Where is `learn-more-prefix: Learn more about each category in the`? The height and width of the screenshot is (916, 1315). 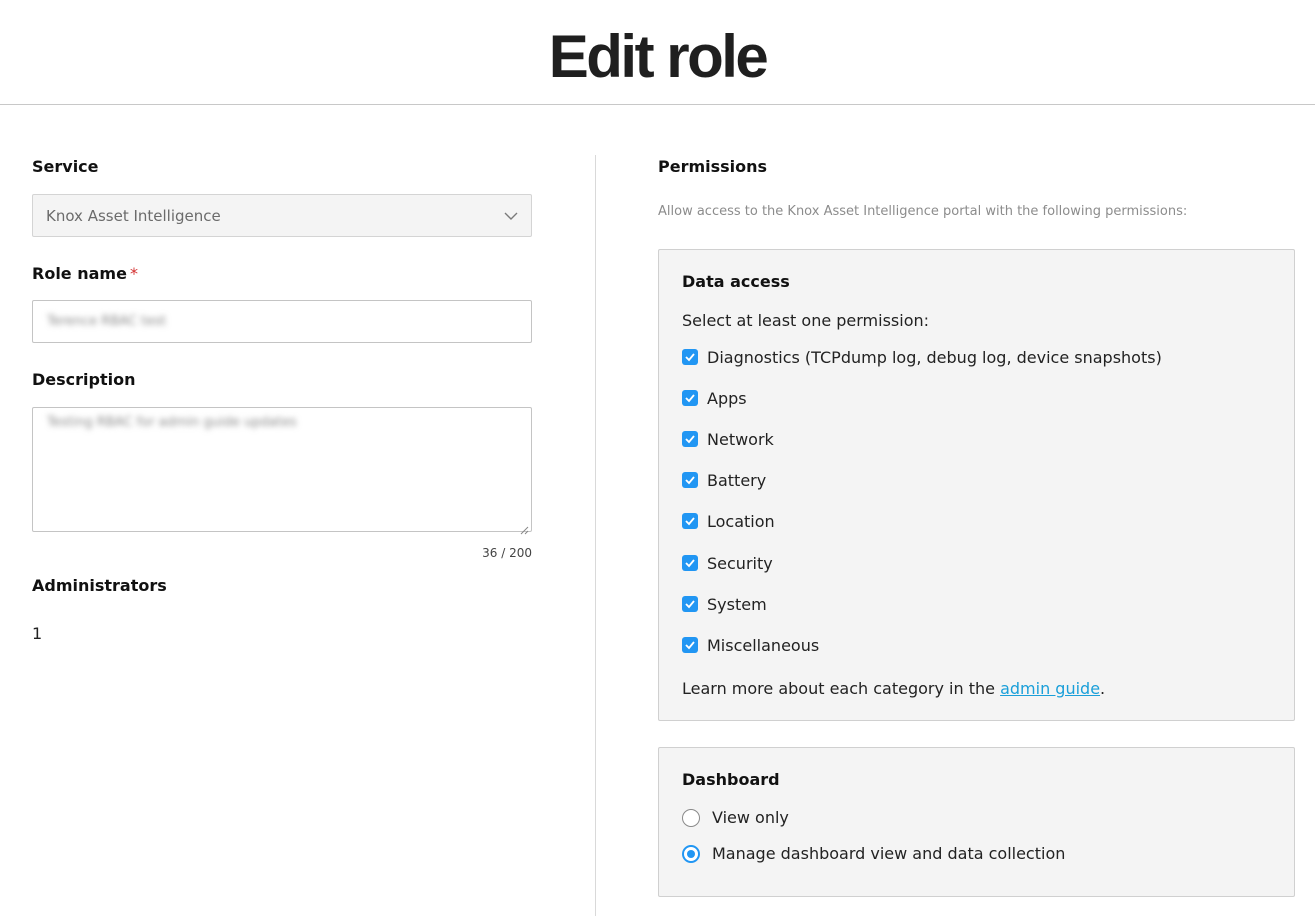
learn-more-prefix: Learn more about each category in the is located at coordinates (841, 688).